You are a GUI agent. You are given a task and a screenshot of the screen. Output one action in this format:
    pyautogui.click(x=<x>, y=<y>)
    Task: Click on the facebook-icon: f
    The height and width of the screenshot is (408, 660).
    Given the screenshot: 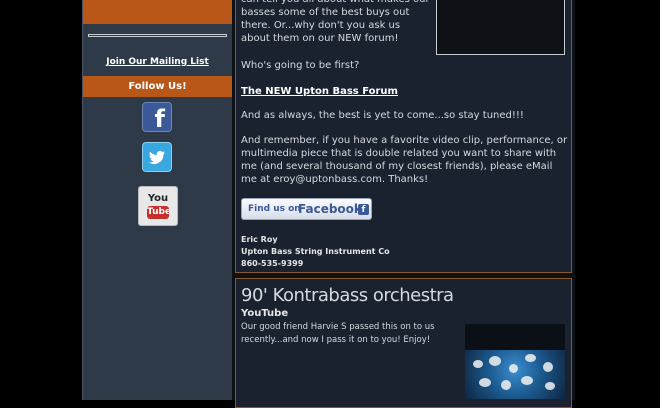 What is the action you would take?
    pyautogui.click(x=157, y=117)
    